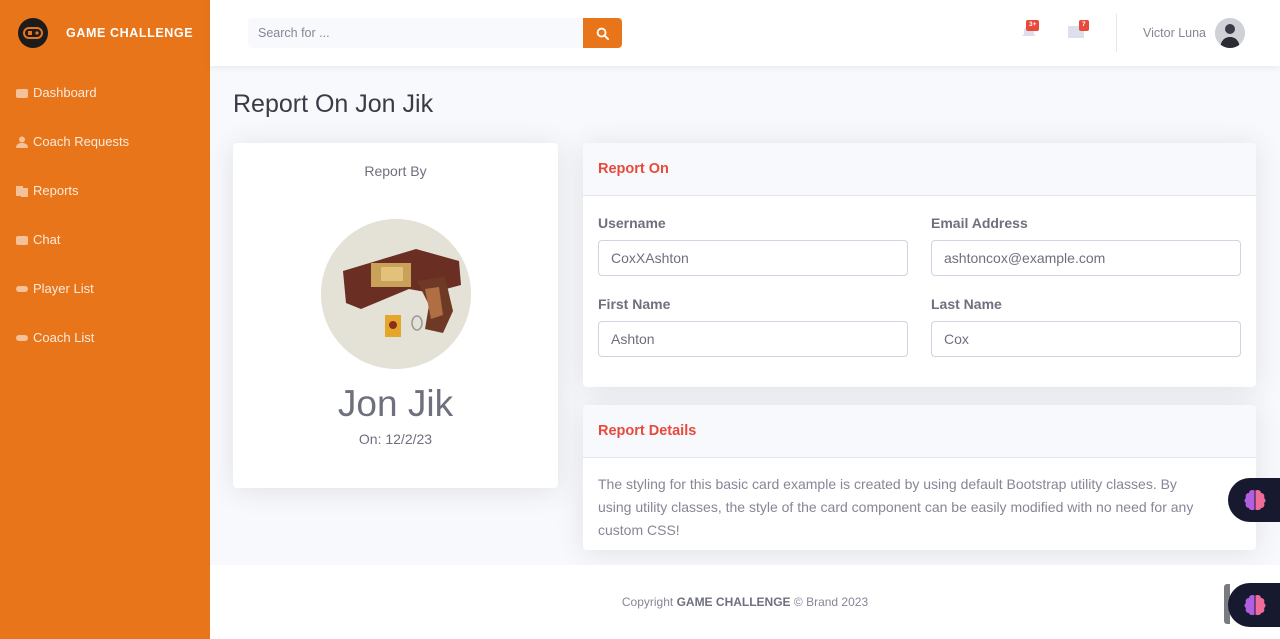  Describe the element at coordinates (105, 190) in the screenshot. I see `sidebar-item-reports: Reports` at that location.